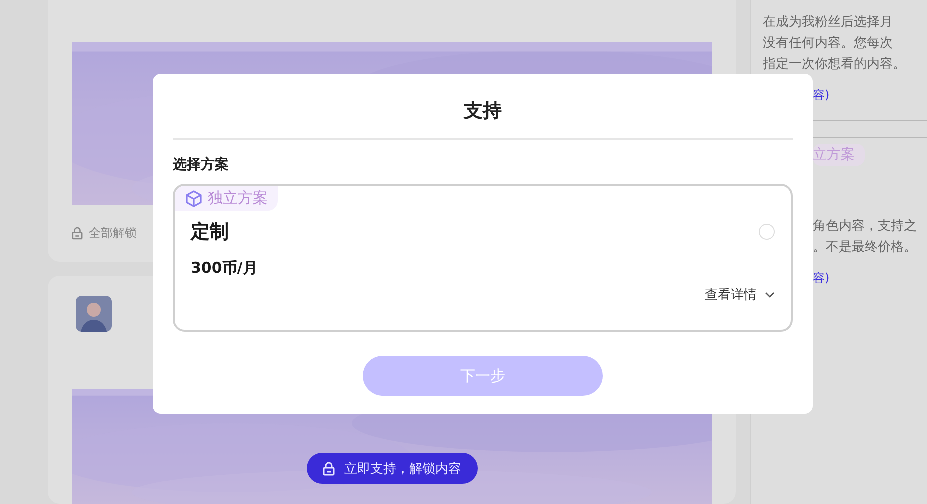  What do you see at coordinates (835, 65) in the screenshot?
I see `description-text: 指定一次你想看的内容。` at bounding box center [835, 65].